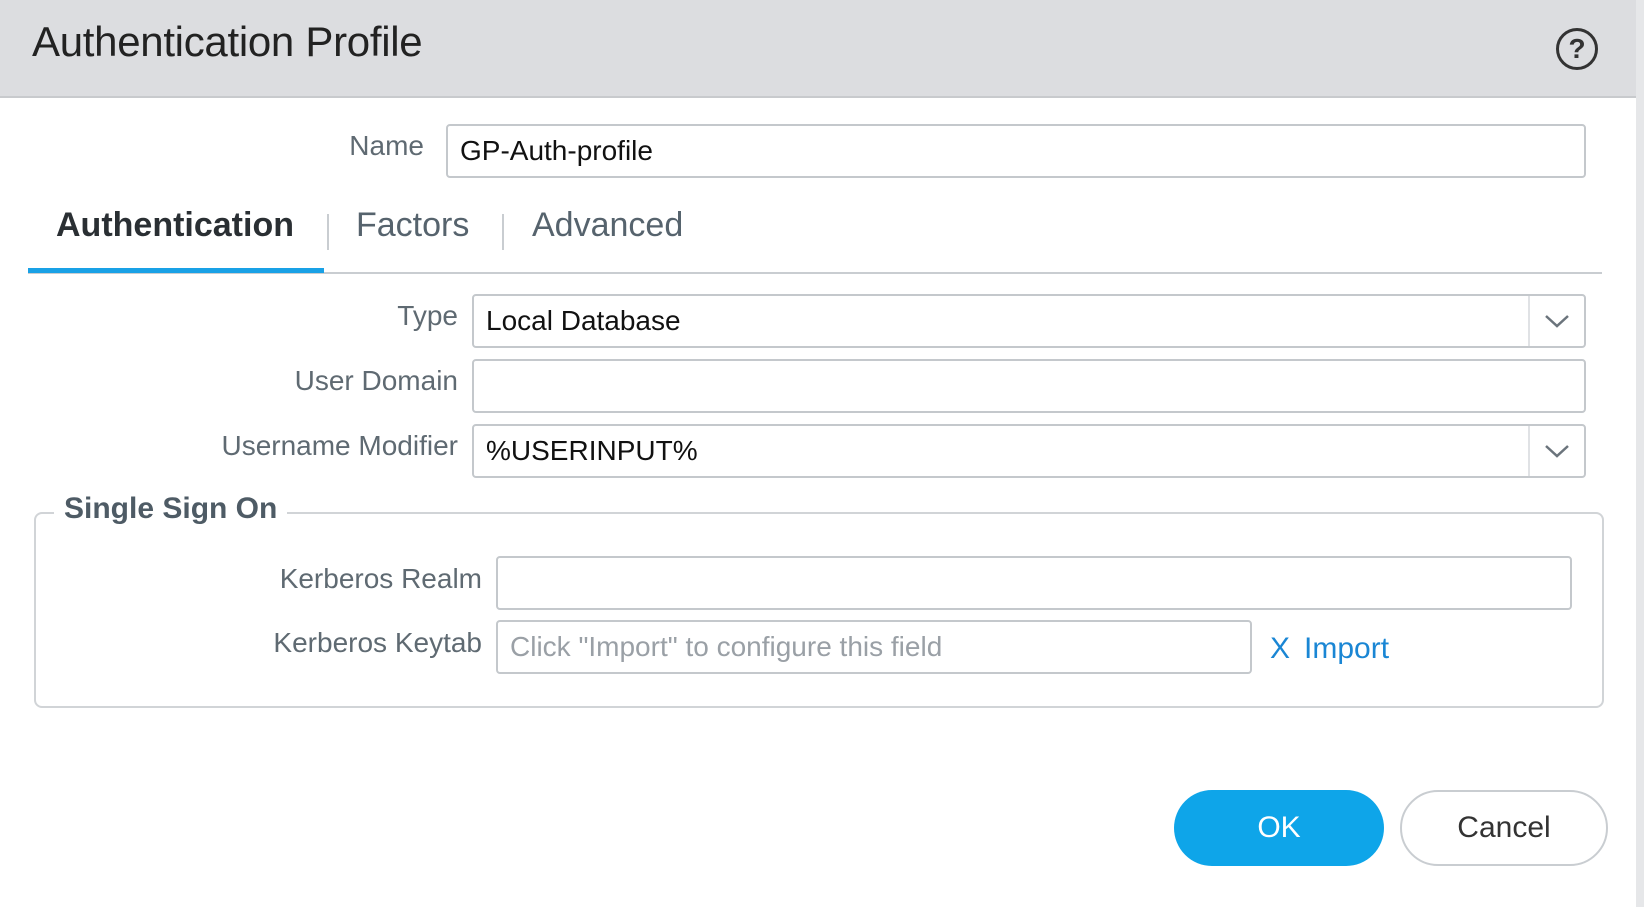  What do you see at coordinates (874, 647) in the screenshot?
I see `kerberos-keytab-input: Click "Import" to configure this field` at bounding box center [874, 647].